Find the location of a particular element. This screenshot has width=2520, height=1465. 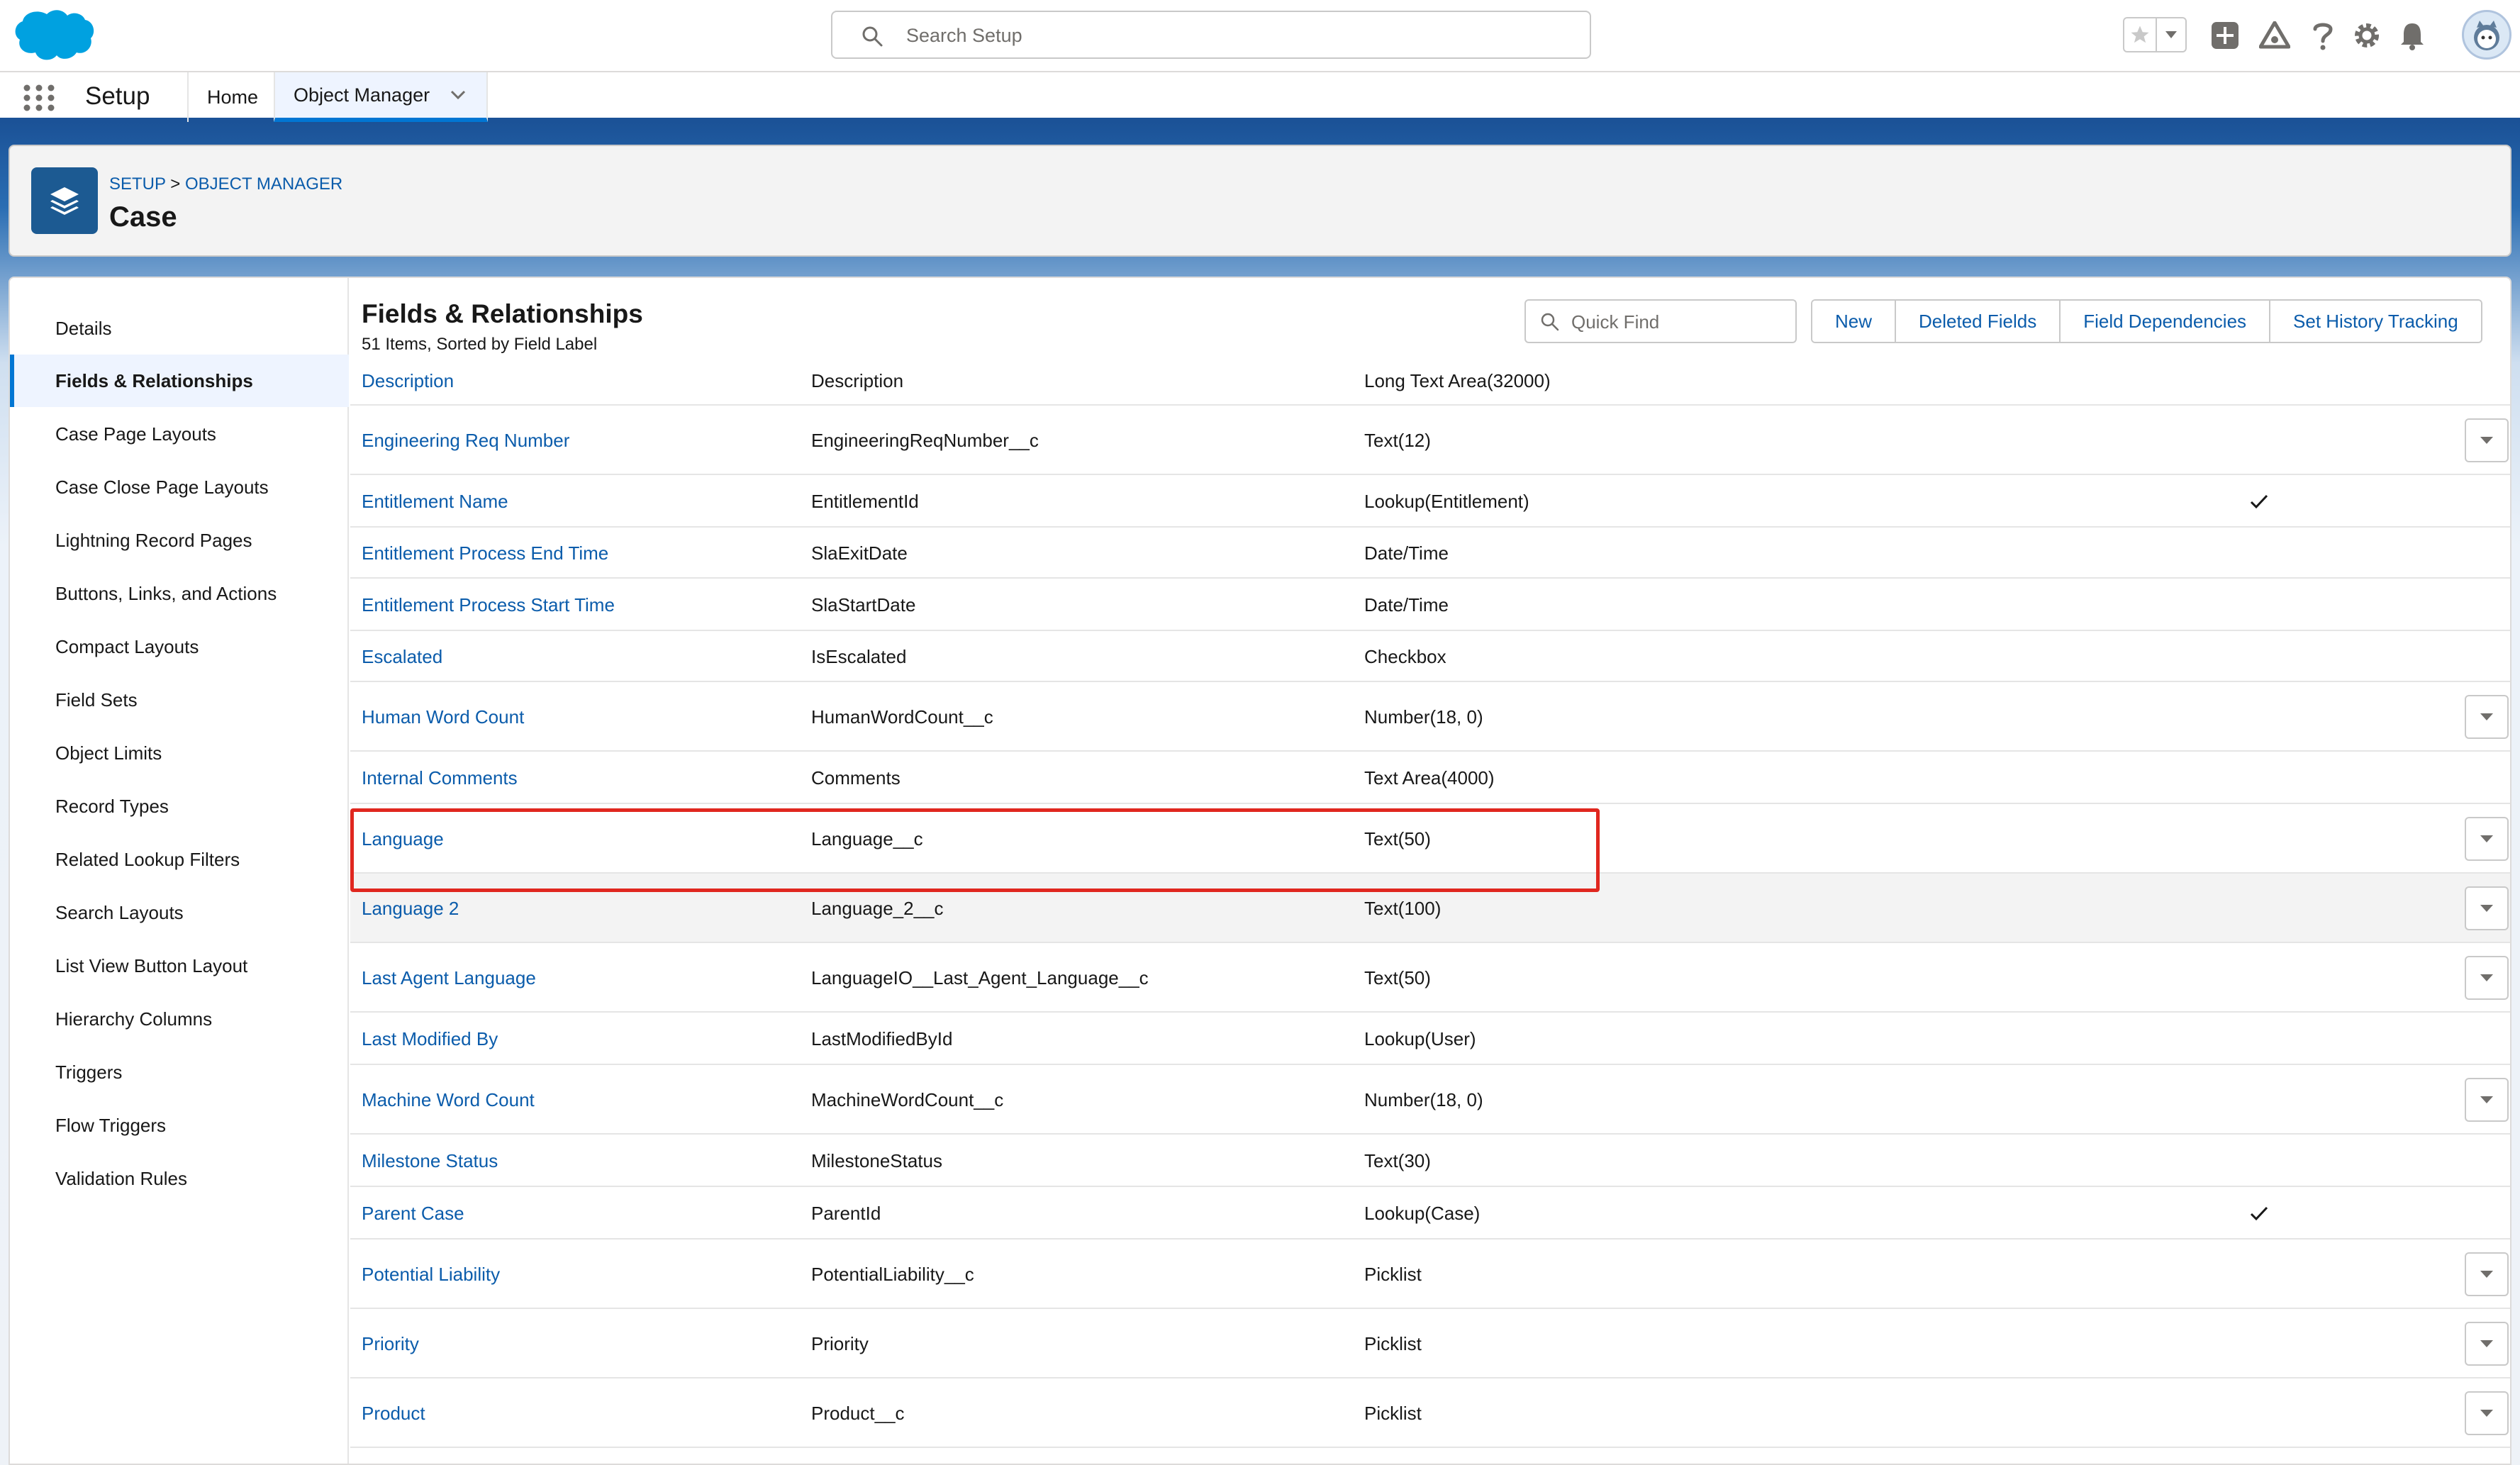

sidebar-item-case-close-page-layouts: Case Close Page Layouts is located at coordinates (179, 487).